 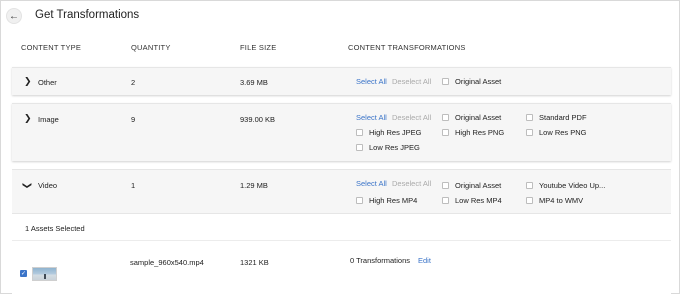 I want to click on quantity: 1, so click(x=133, y=185).